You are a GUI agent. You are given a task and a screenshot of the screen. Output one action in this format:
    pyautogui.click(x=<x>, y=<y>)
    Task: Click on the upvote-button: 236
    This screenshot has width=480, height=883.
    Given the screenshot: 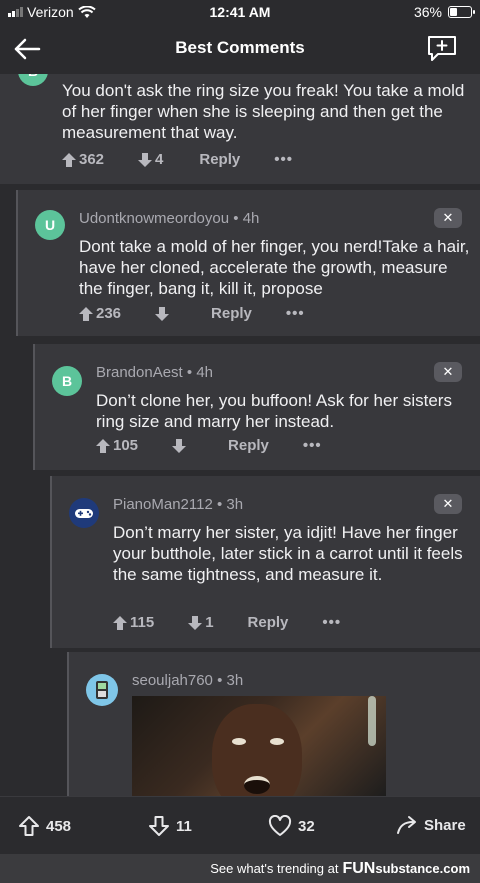 What is the action you would take?
    pyautogui.click(x=100, y=313)
    